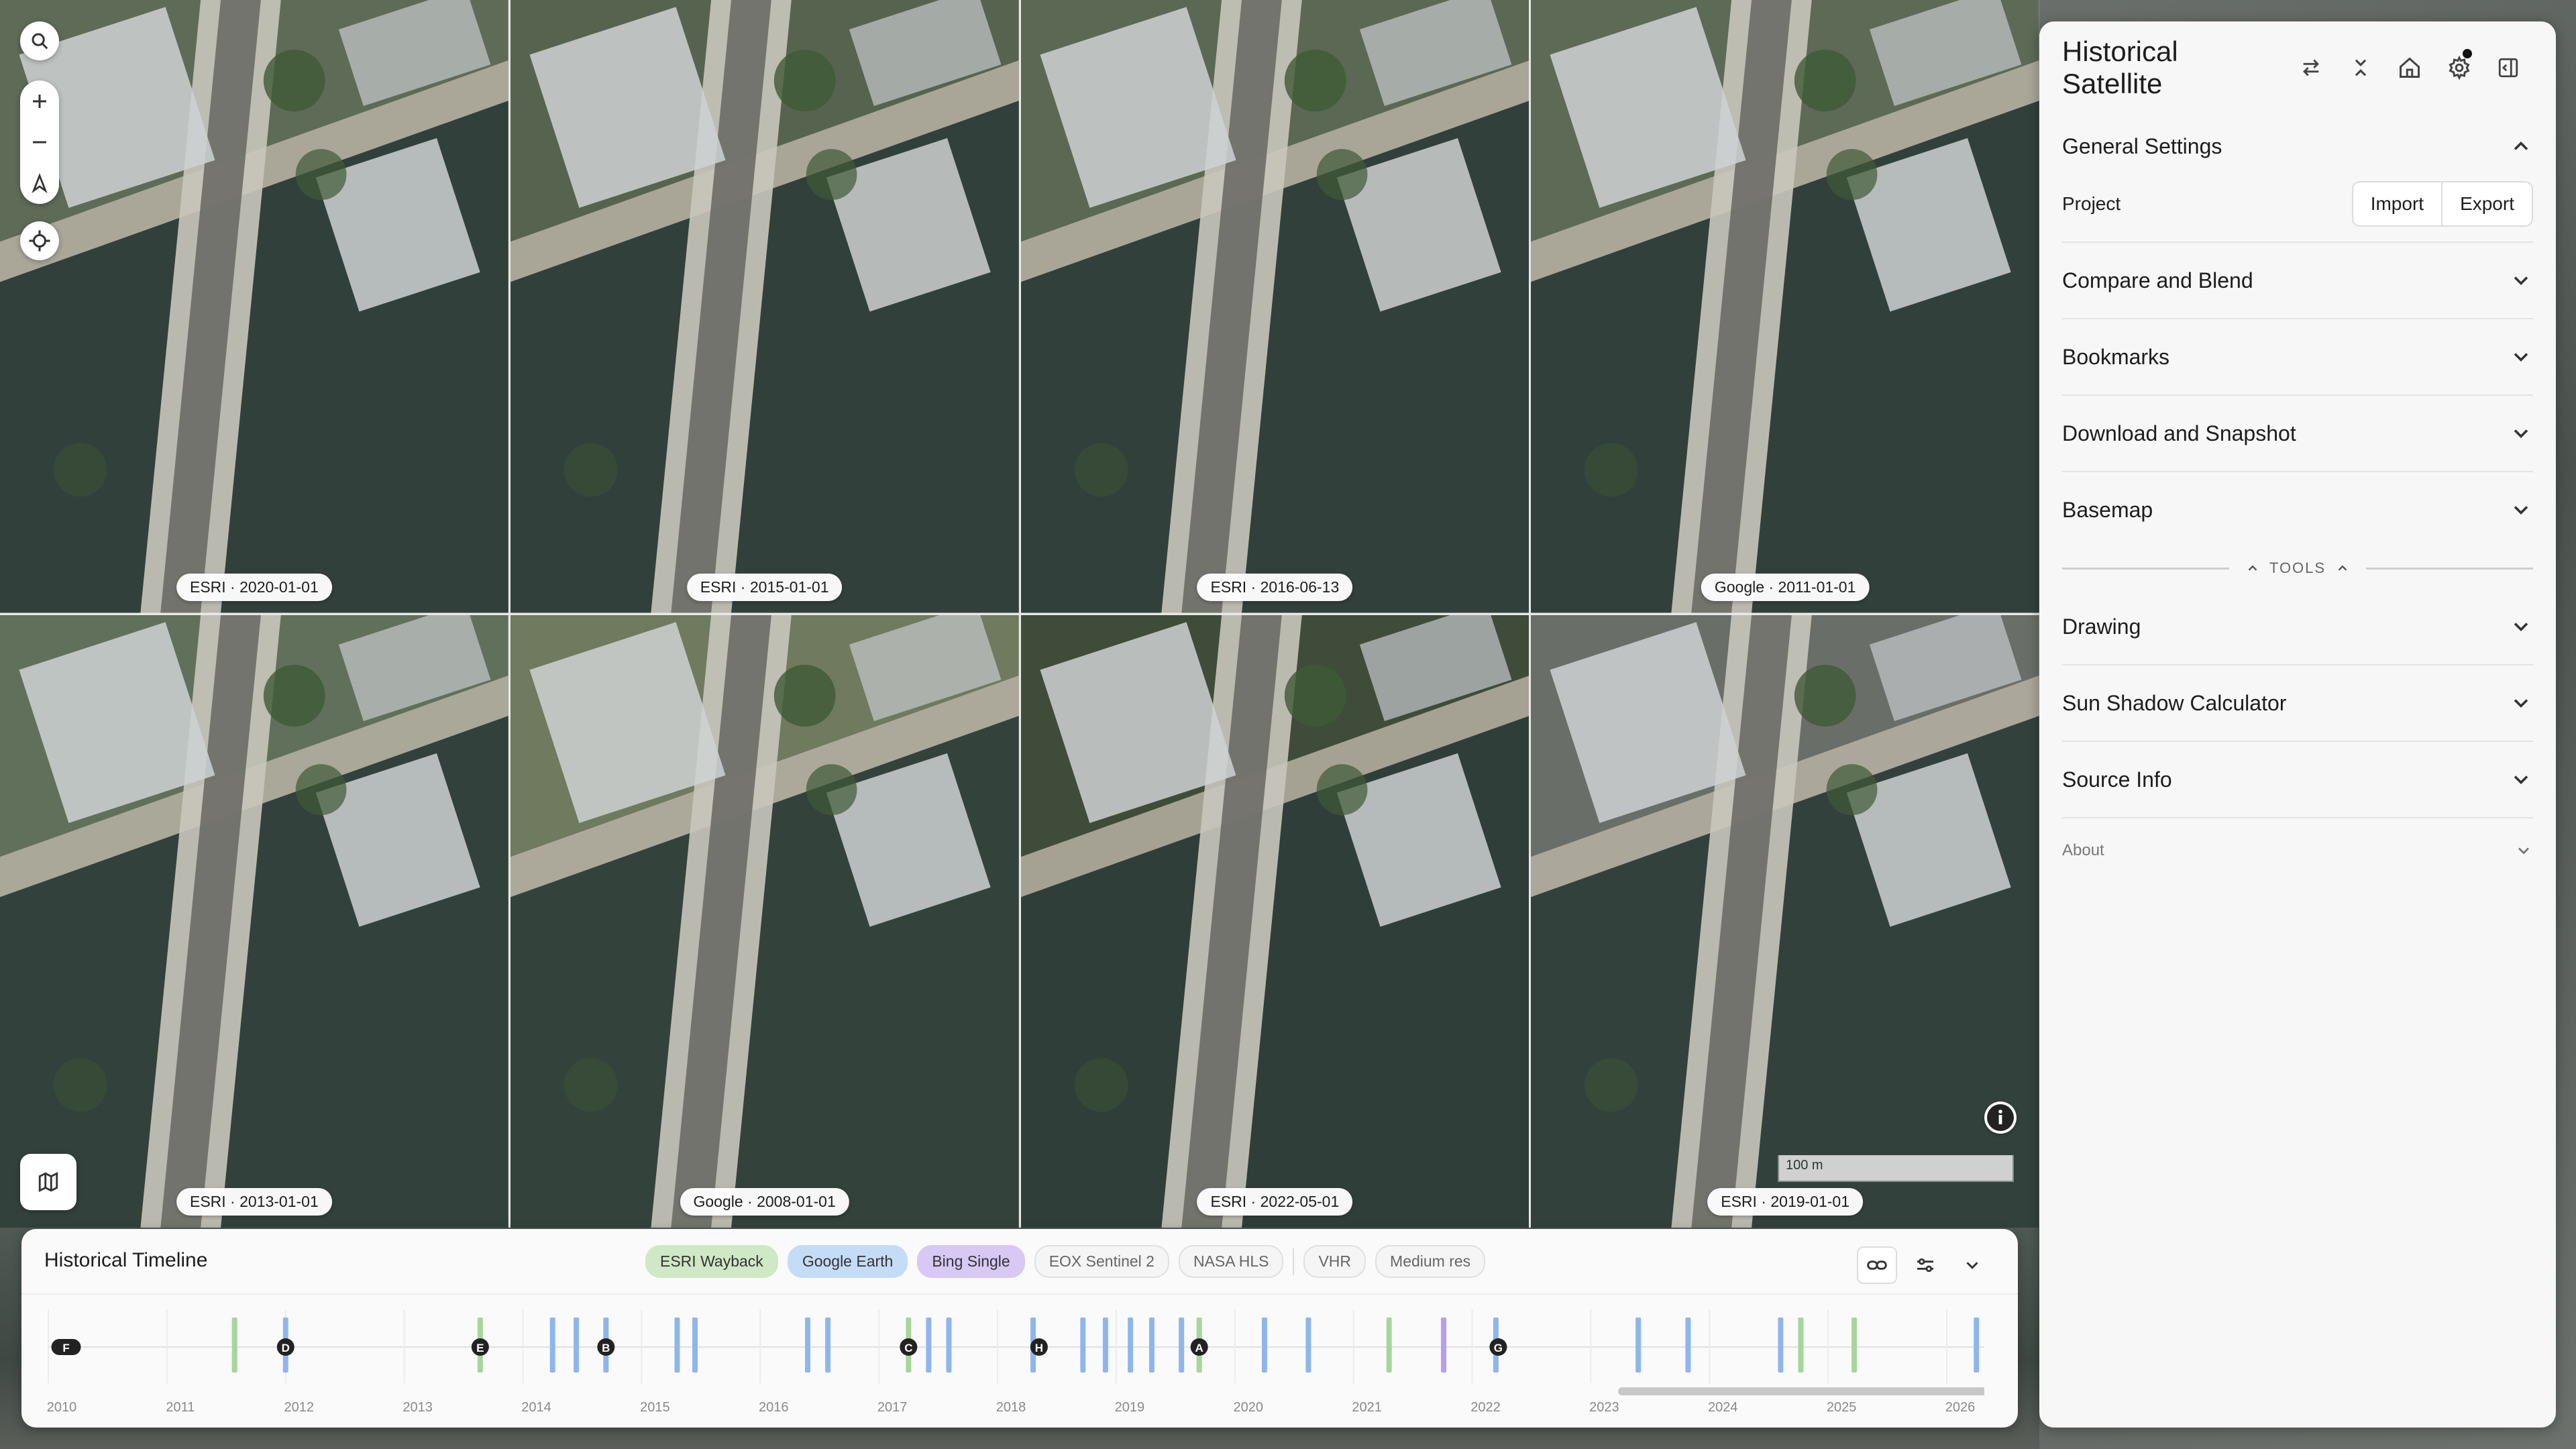 Image resolution: width=2576 pixels, height=1449 pixels. What do you see at coordinates (1809, 1391) in the screenshot?
I see `timeline-scrollbar` at bounding box center [1809, 1391].